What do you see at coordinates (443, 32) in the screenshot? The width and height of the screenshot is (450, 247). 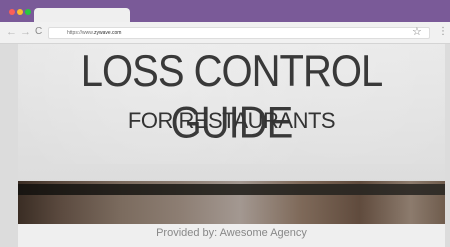 I see `more-vertical-icon: ⋮` at bounding box center [443, 32].